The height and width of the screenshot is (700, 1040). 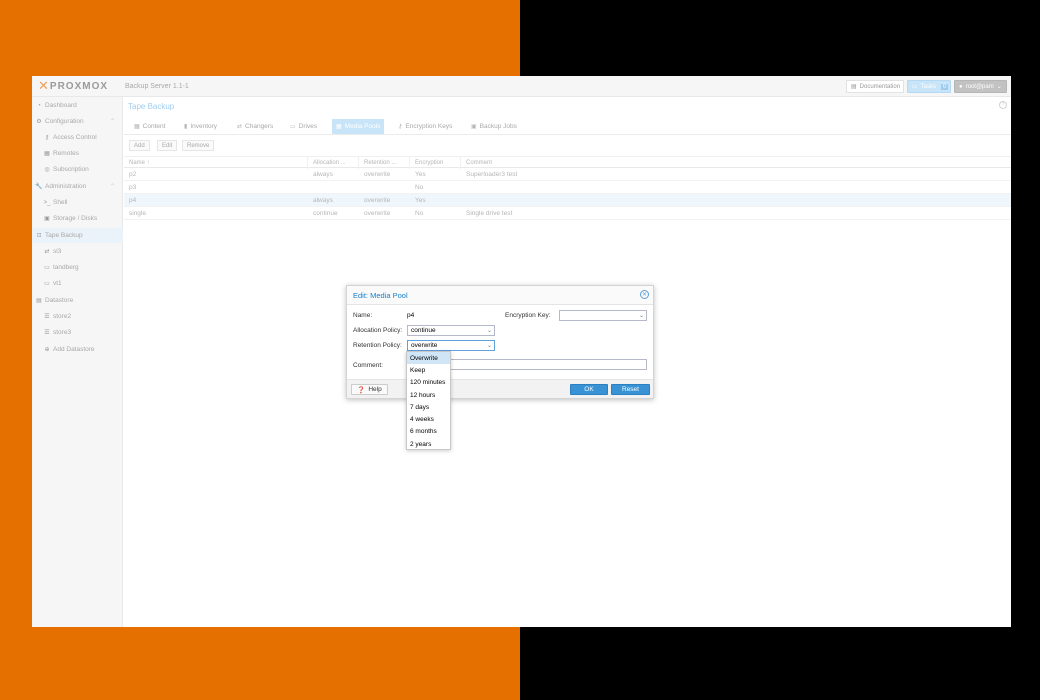 What do you see at coordinates (411, 315) in the screenshot?
I see `name-value: p4` at bounding box center [411, 315].